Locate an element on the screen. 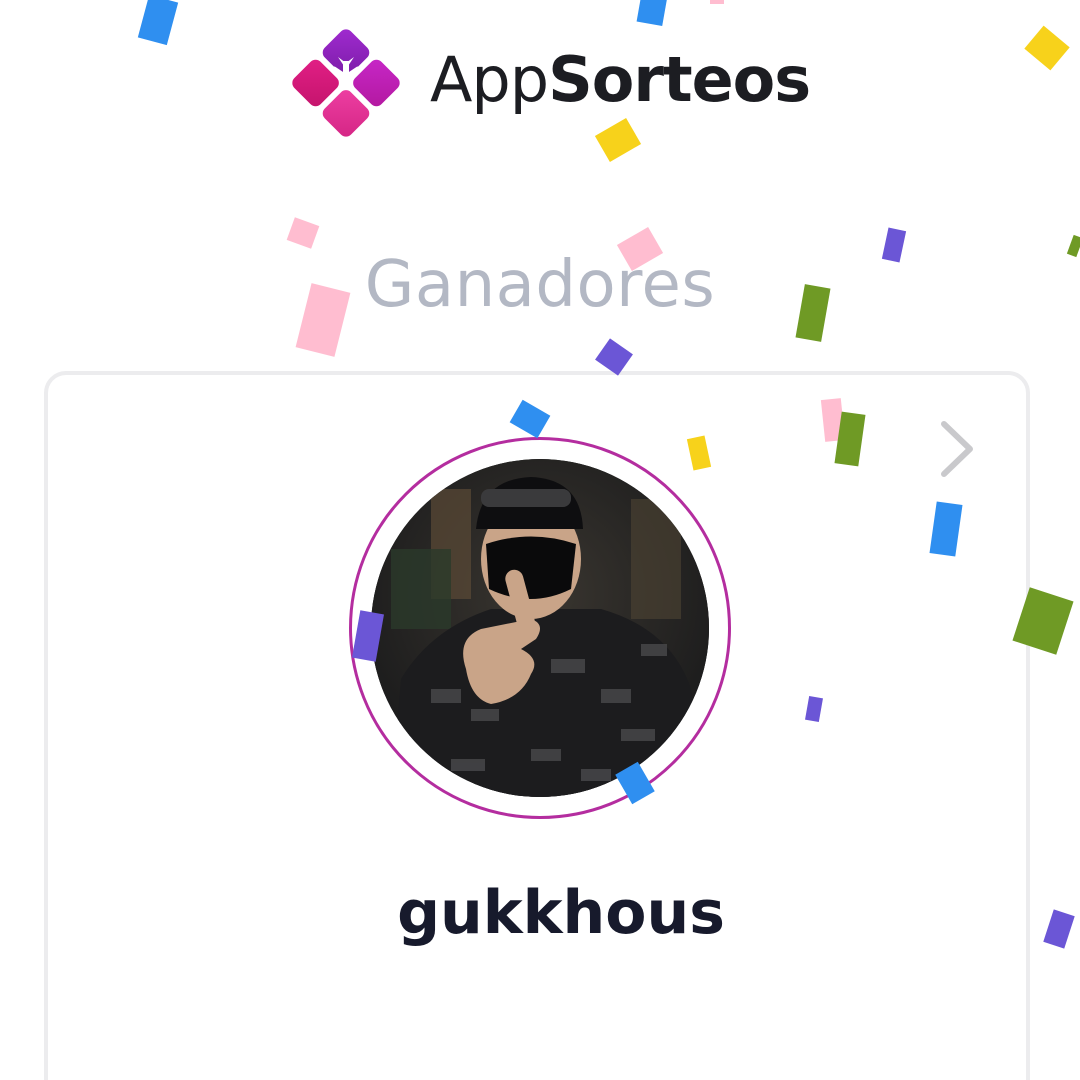  winner-avatar is located at coordinates (540, 628).